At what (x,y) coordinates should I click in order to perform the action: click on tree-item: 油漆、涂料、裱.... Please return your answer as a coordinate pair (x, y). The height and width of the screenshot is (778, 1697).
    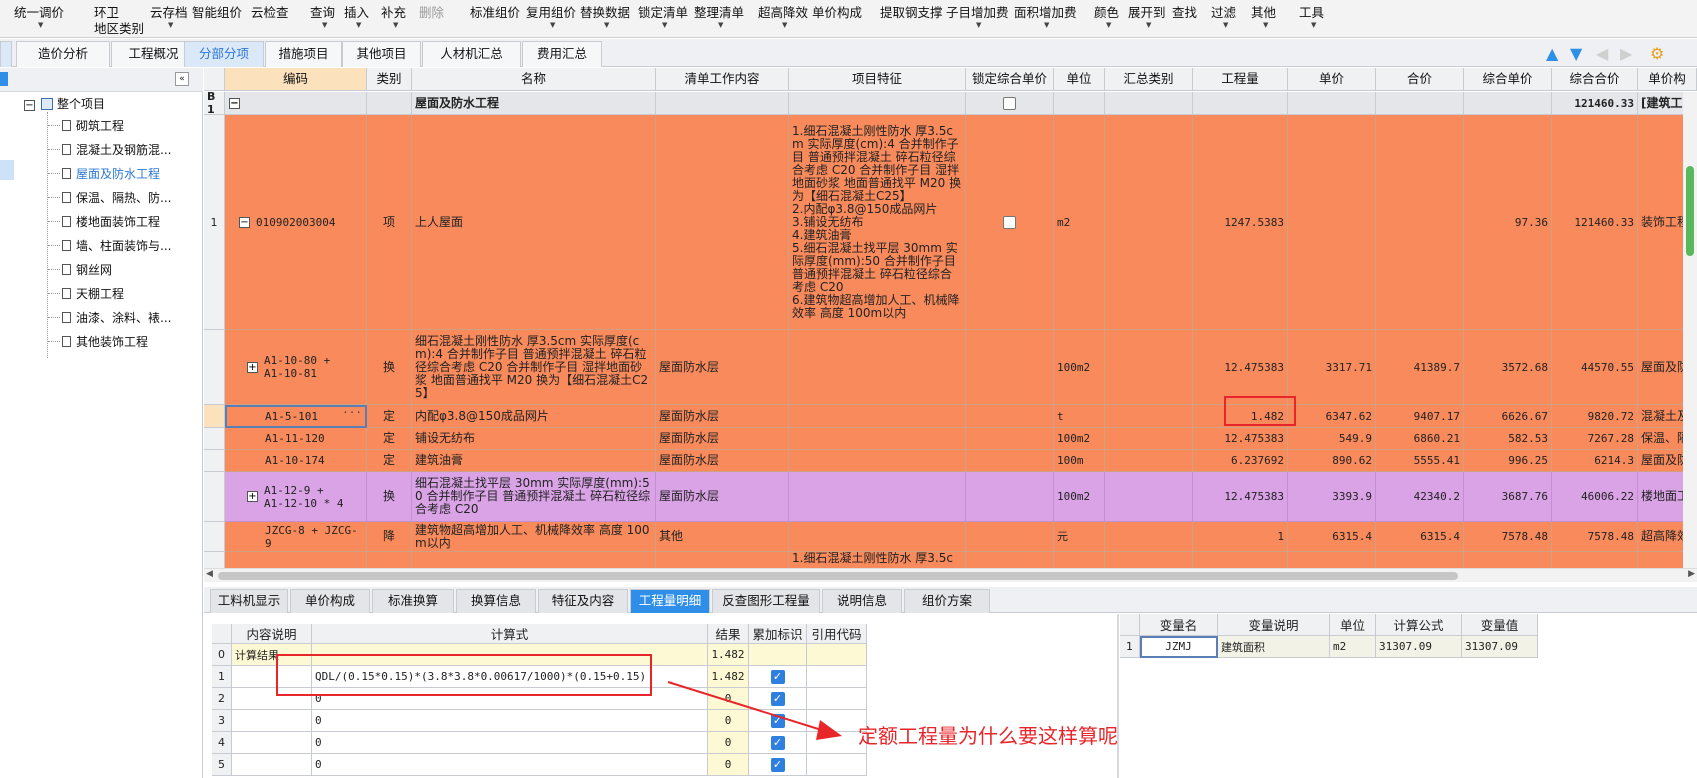
    Looking at the image, I should click on (116, 317).